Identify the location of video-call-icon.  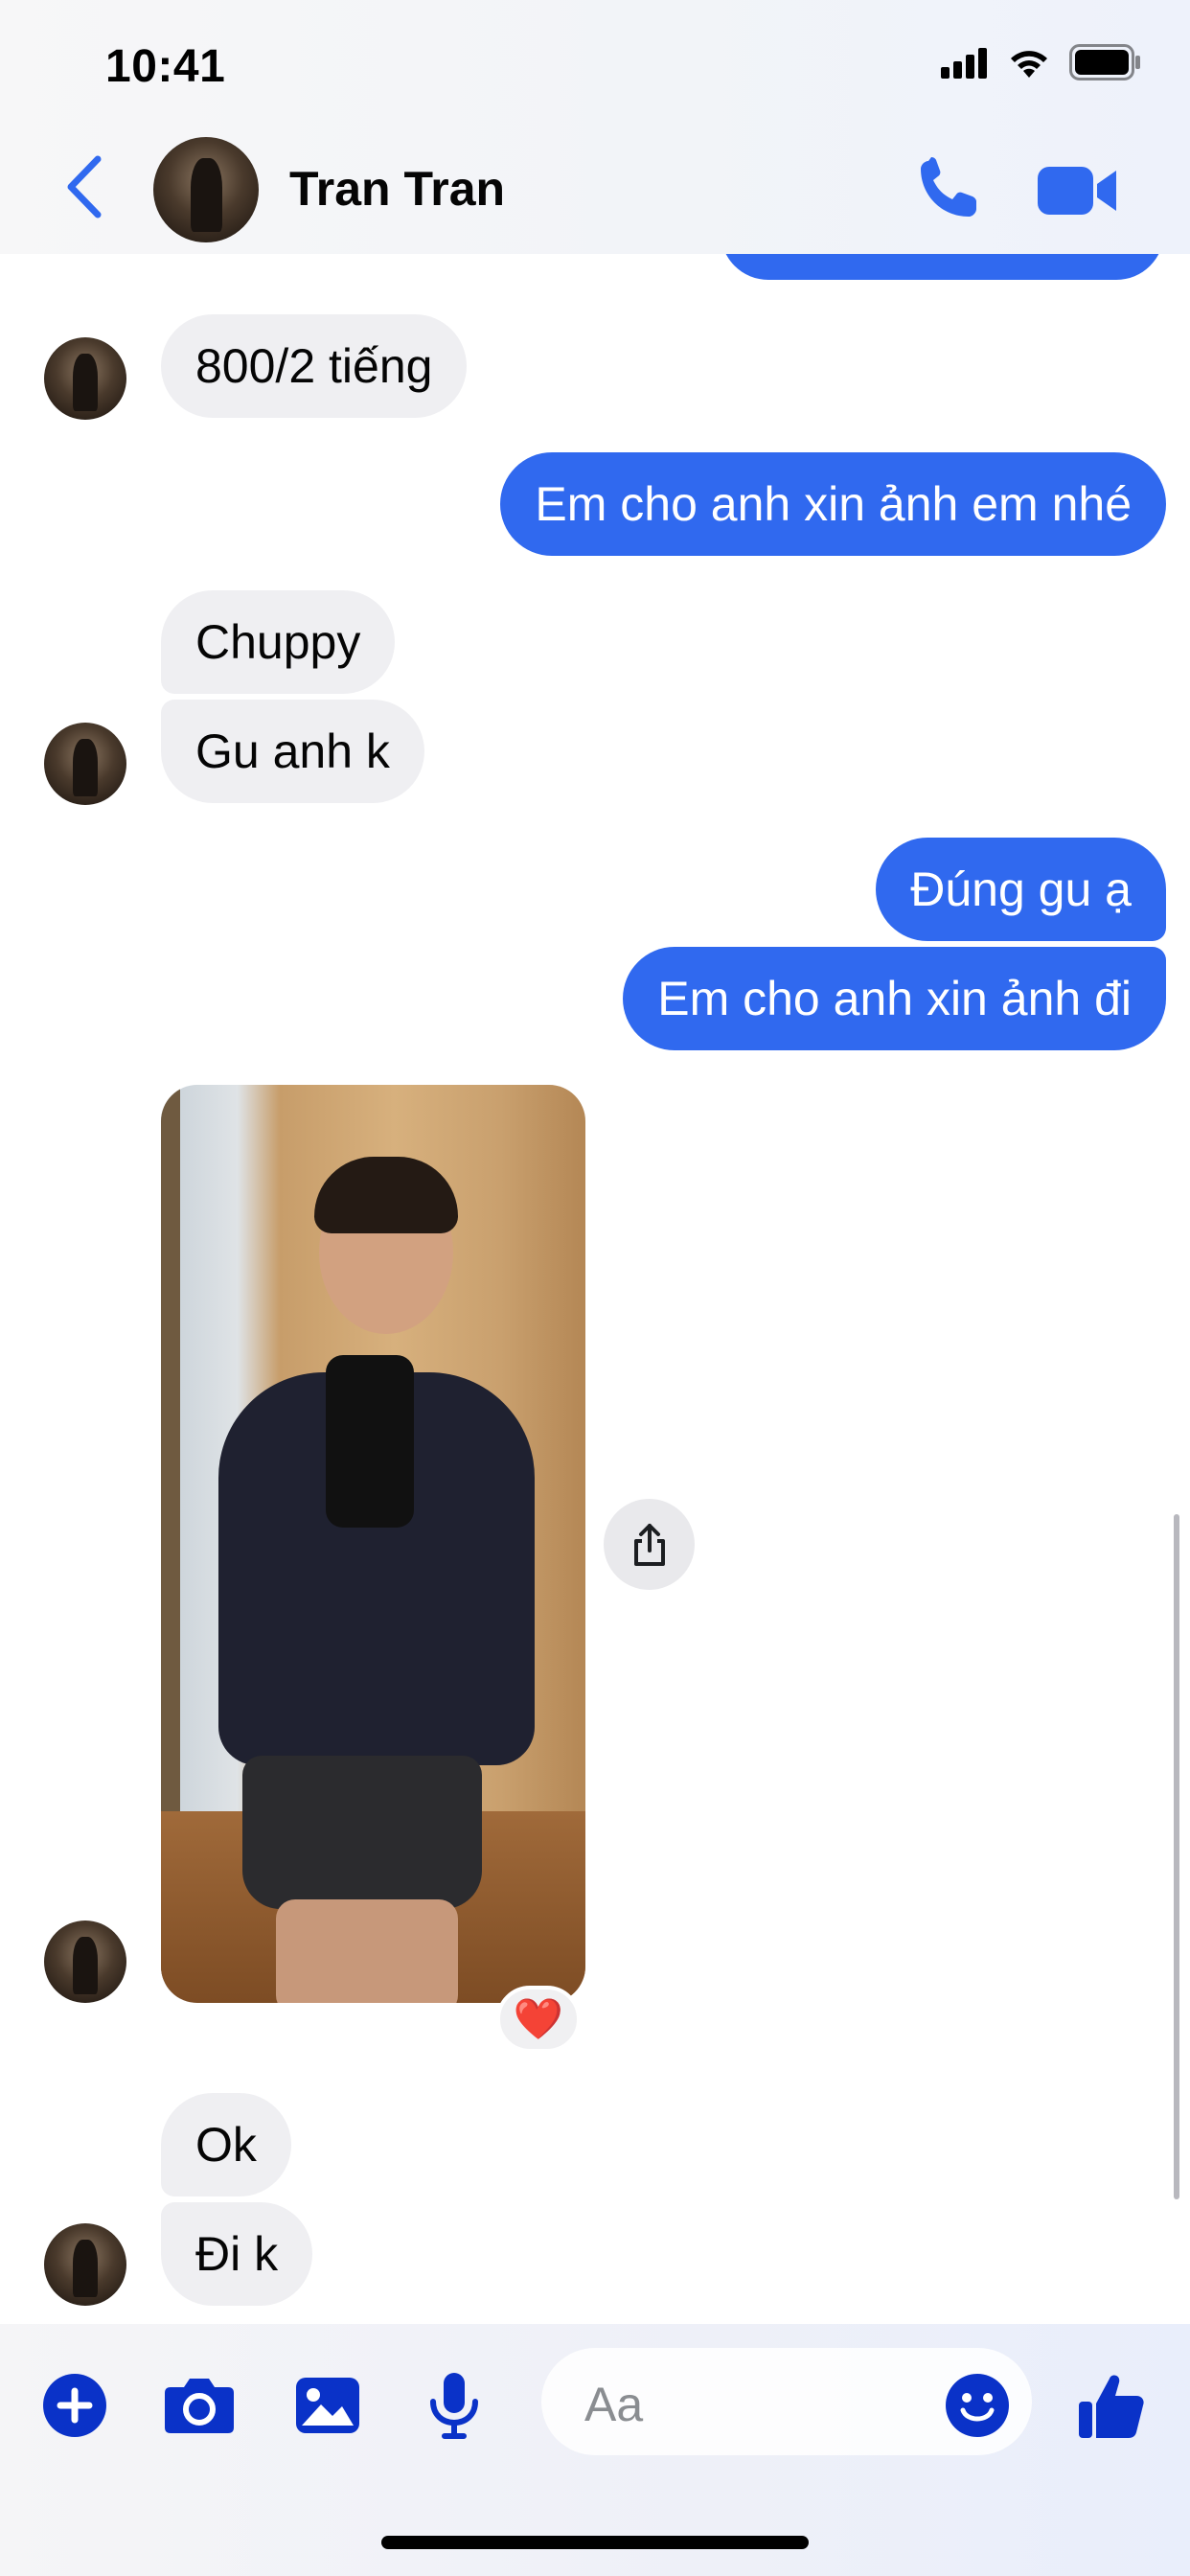
(1078, 190).